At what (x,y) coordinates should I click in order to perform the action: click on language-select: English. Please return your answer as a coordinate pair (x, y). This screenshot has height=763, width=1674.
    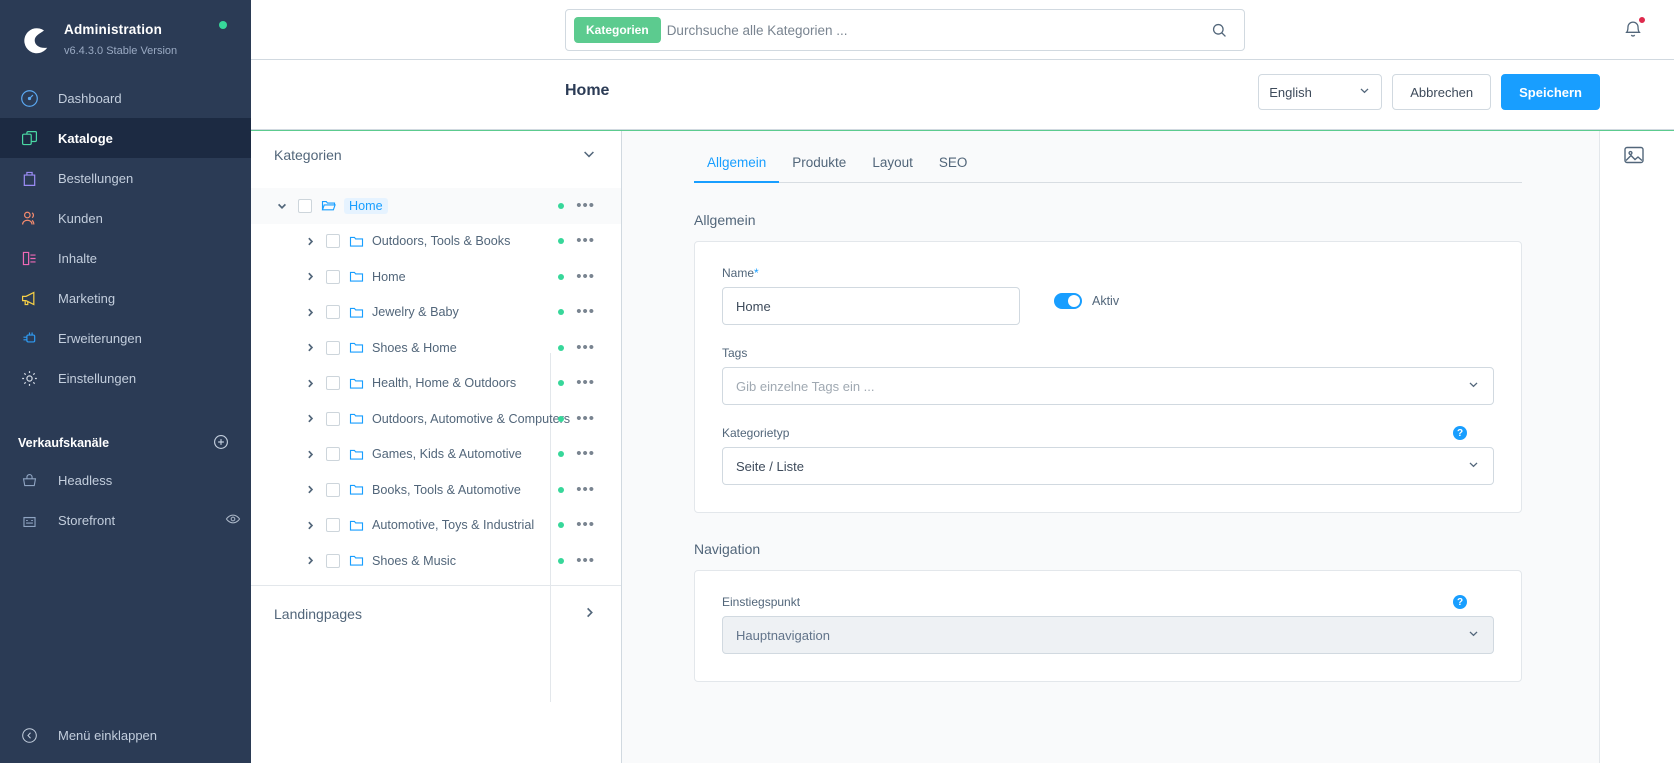
    Looking at the image, I should click on (1320, 92).